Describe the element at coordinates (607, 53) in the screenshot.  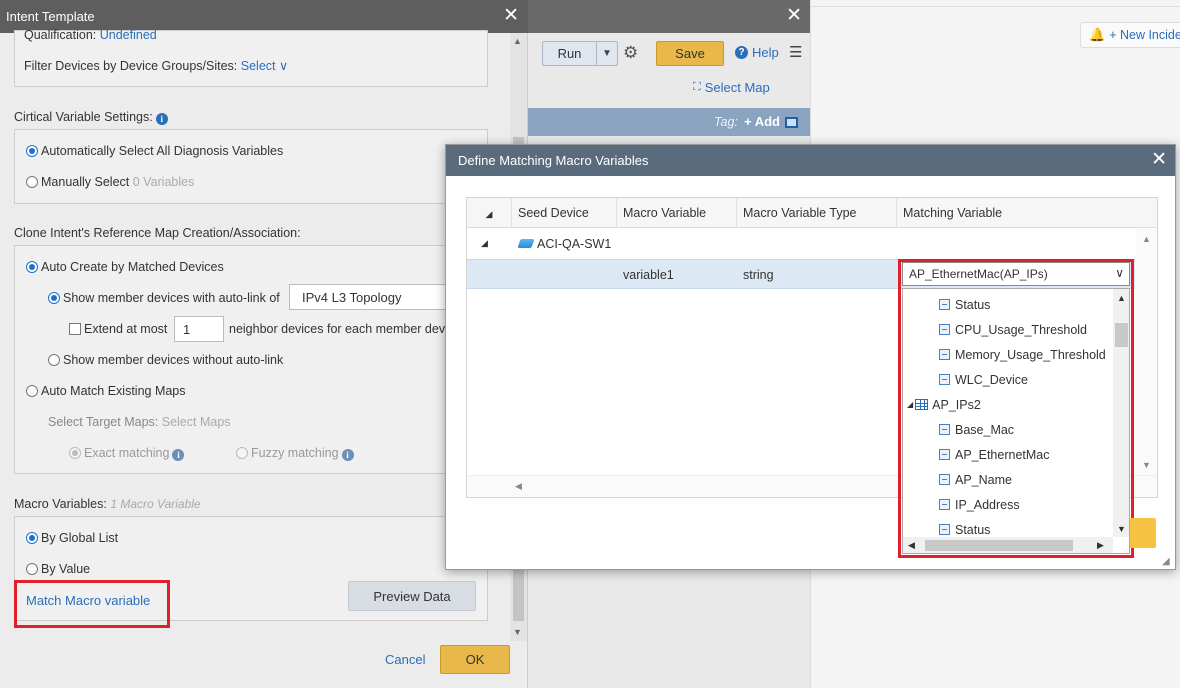
I see `chevron-down-icon: ▼` at that location.